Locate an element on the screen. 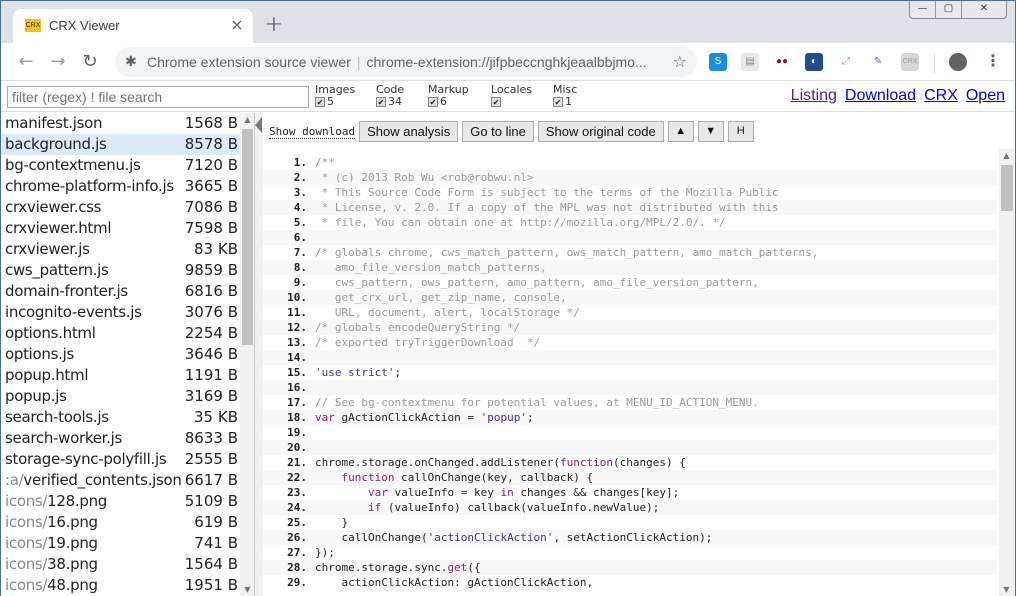 The height and width of the screenshot is (596, 1016). show-analysis-button: Show analysis is located at coordinates (409, 131).